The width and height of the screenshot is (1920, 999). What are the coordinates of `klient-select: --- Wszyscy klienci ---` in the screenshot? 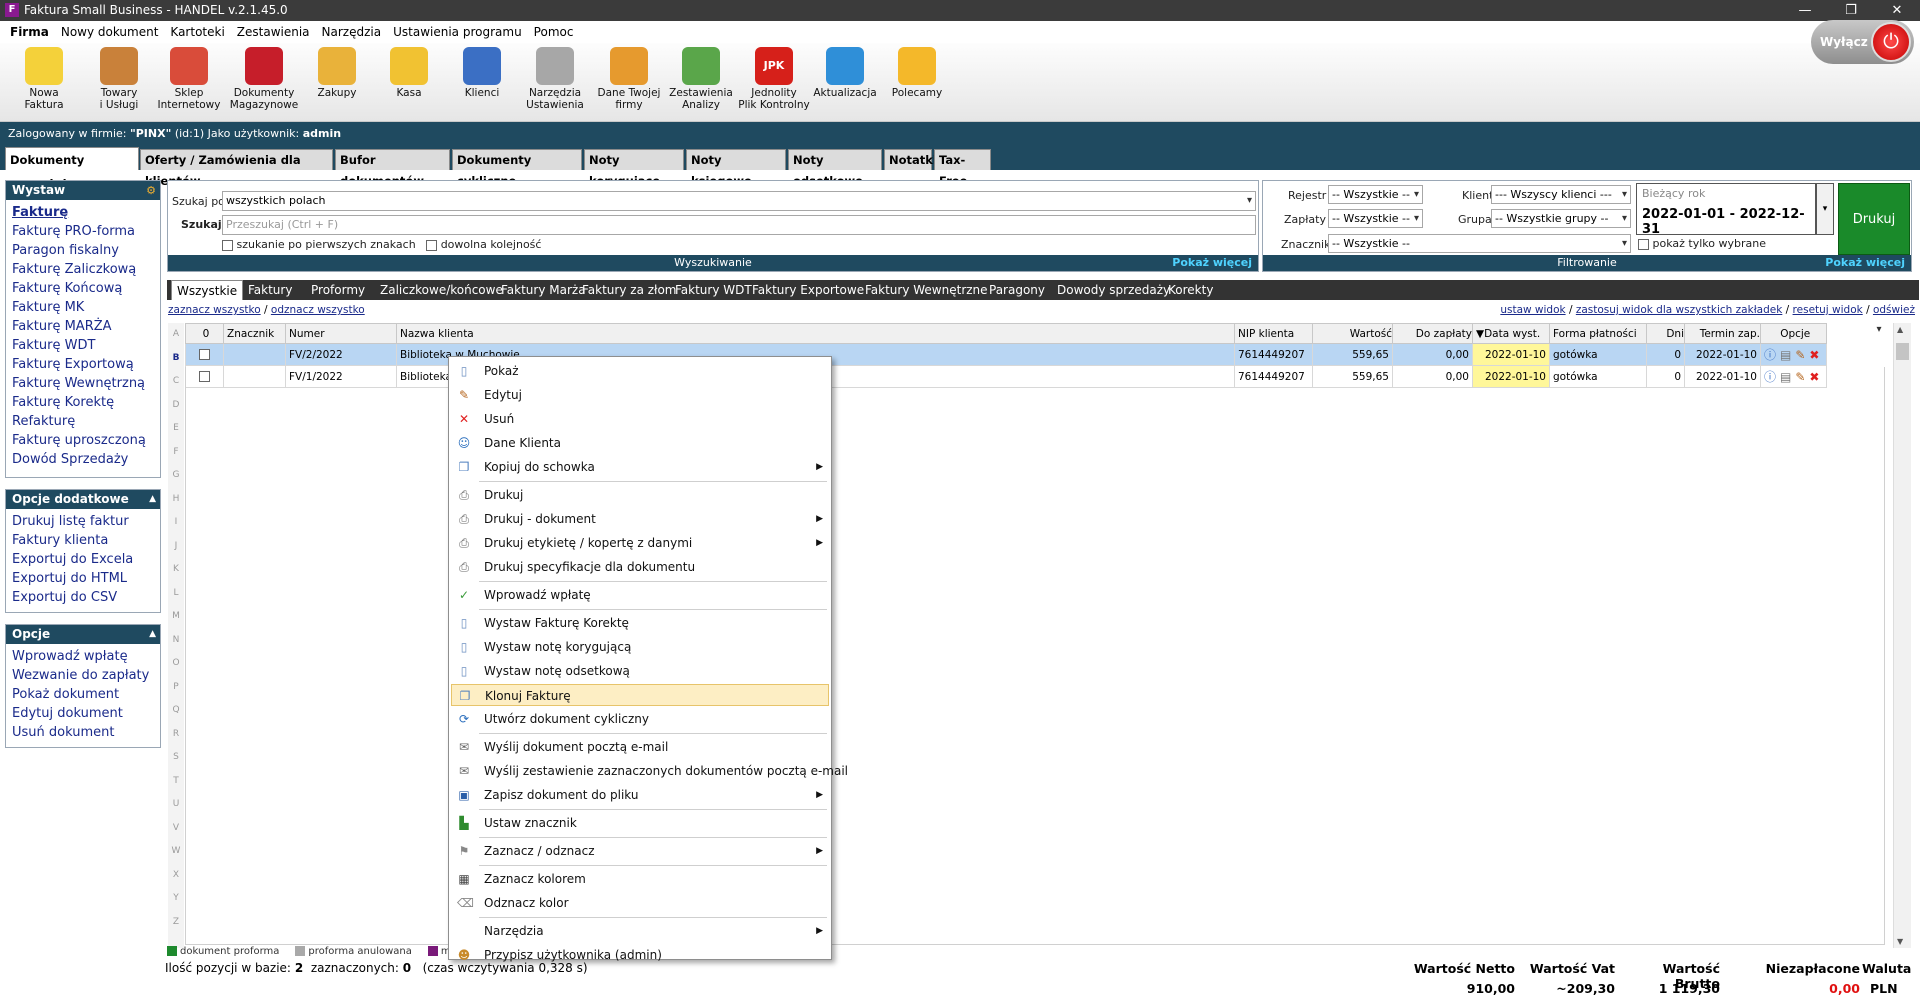 It's located at (1561, 194).